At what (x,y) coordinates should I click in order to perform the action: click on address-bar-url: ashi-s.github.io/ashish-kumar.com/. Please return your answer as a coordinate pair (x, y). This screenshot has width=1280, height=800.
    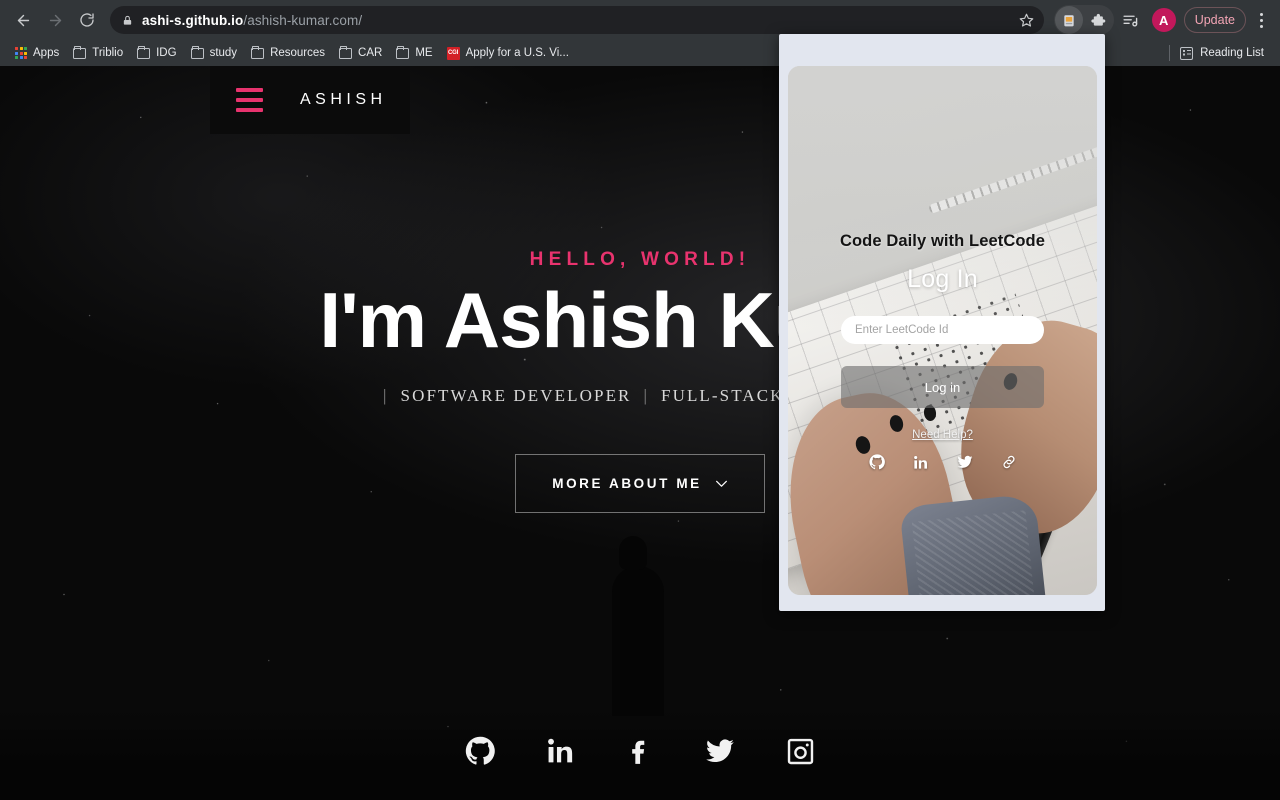
    Looking at the image, I should click on (252, 20).